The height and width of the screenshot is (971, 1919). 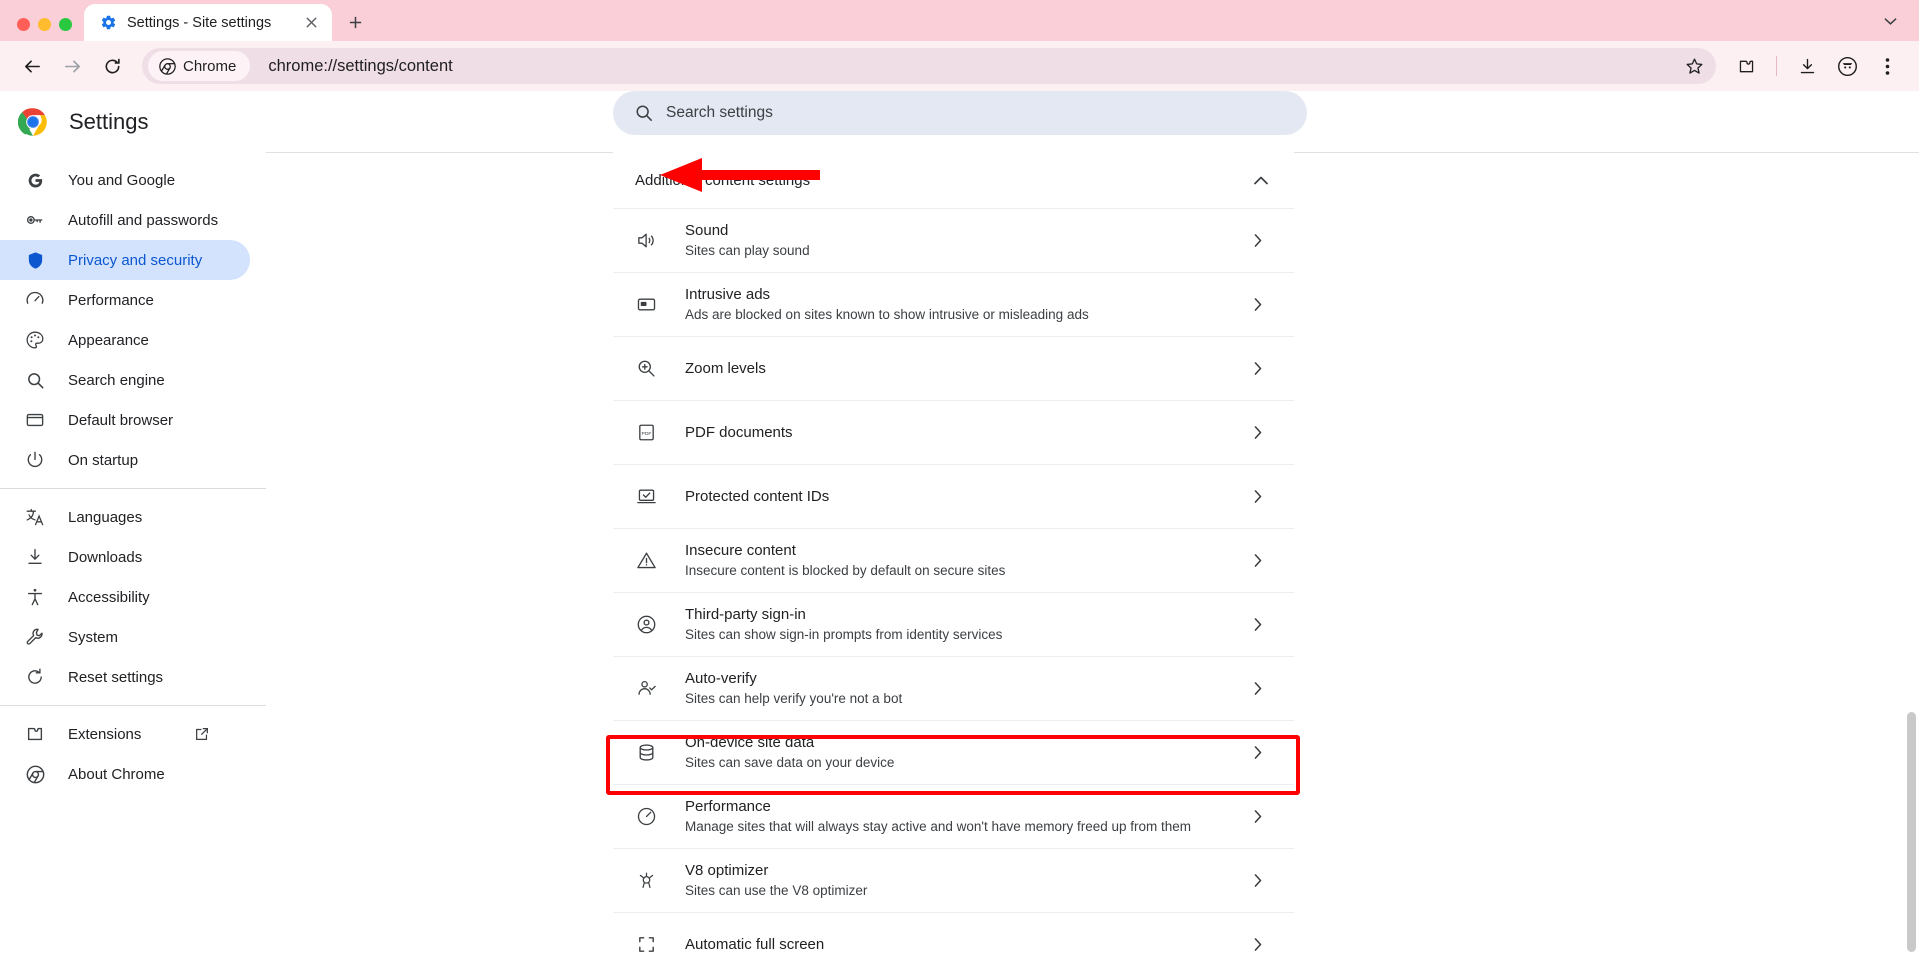 I want to click on extensions-puzzle-icon, so click(x=1746, y=66).